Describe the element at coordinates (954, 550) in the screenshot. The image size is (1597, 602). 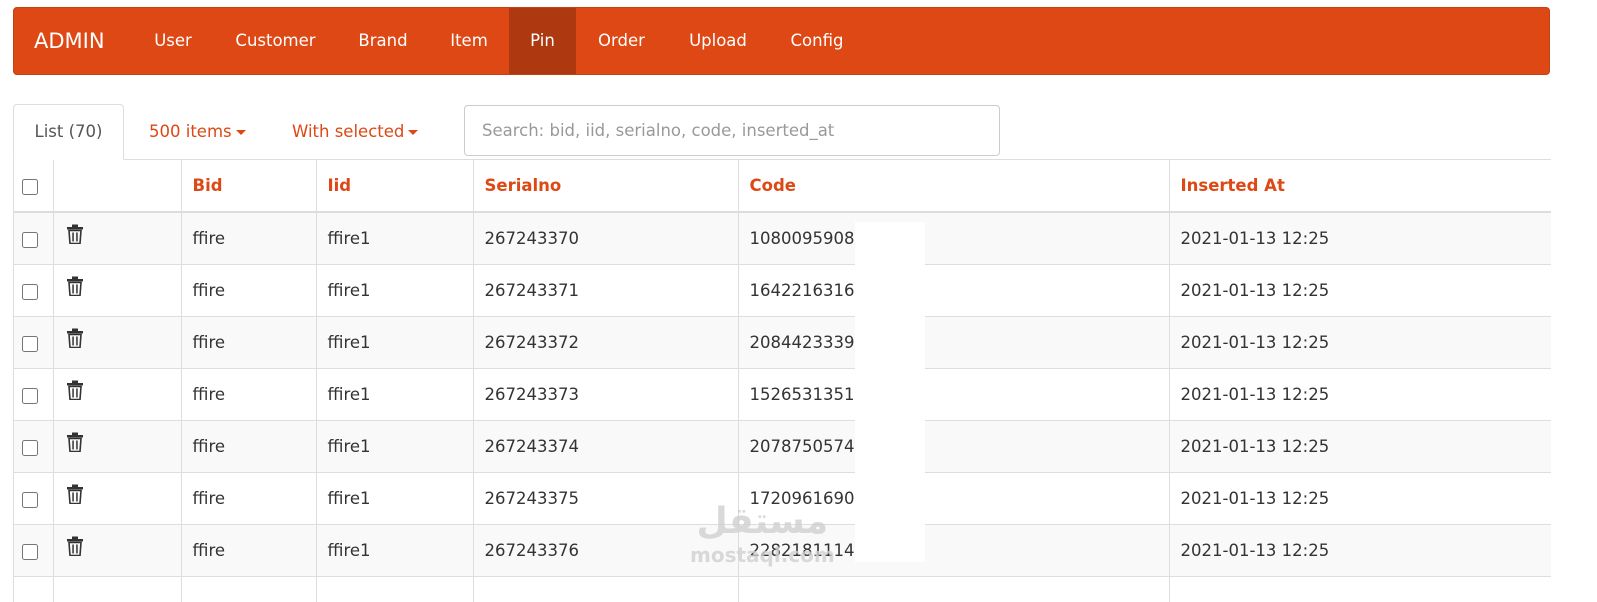
I see `cell-code: 2282181114` at that location.